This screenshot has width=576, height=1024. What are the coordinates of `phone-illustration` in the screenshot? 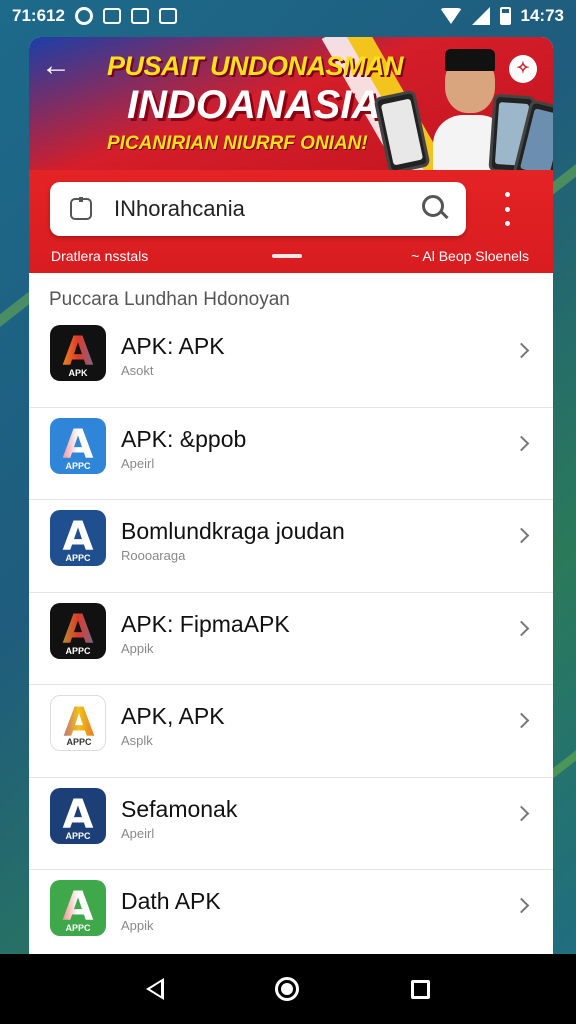 It's located at (402, 129).